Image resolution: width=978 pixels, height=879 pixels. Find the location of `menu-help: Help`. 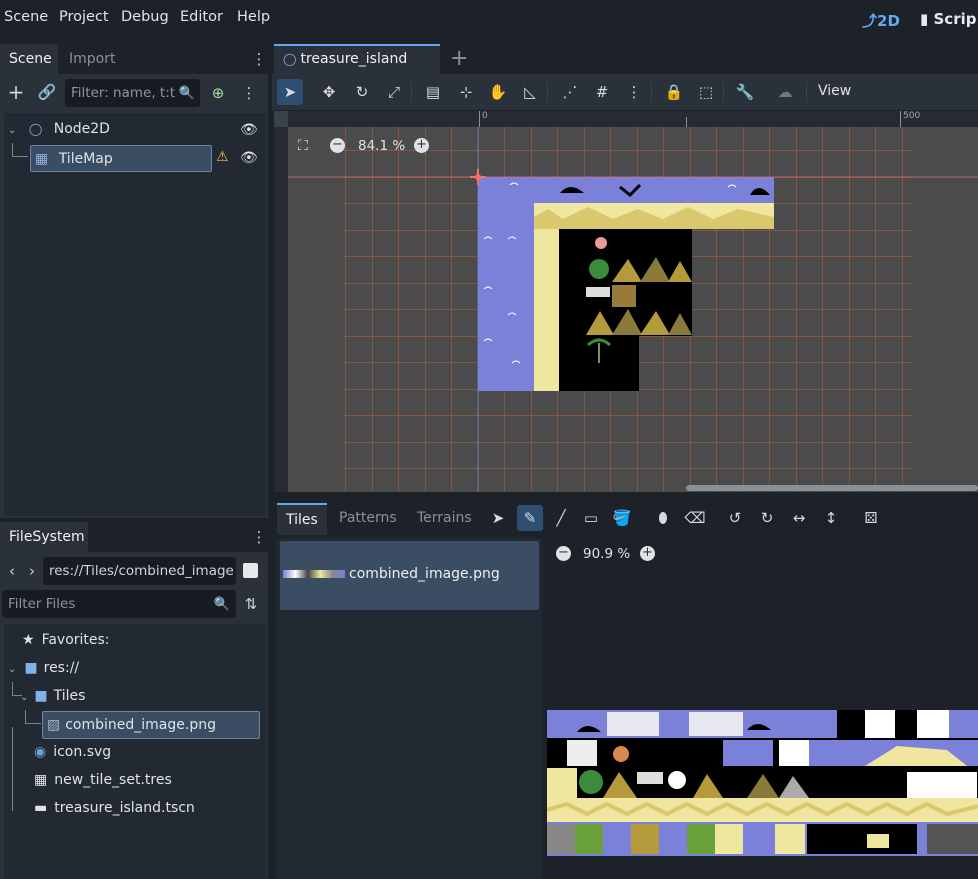

menu-help: Help is located at coordinates (253, 17).